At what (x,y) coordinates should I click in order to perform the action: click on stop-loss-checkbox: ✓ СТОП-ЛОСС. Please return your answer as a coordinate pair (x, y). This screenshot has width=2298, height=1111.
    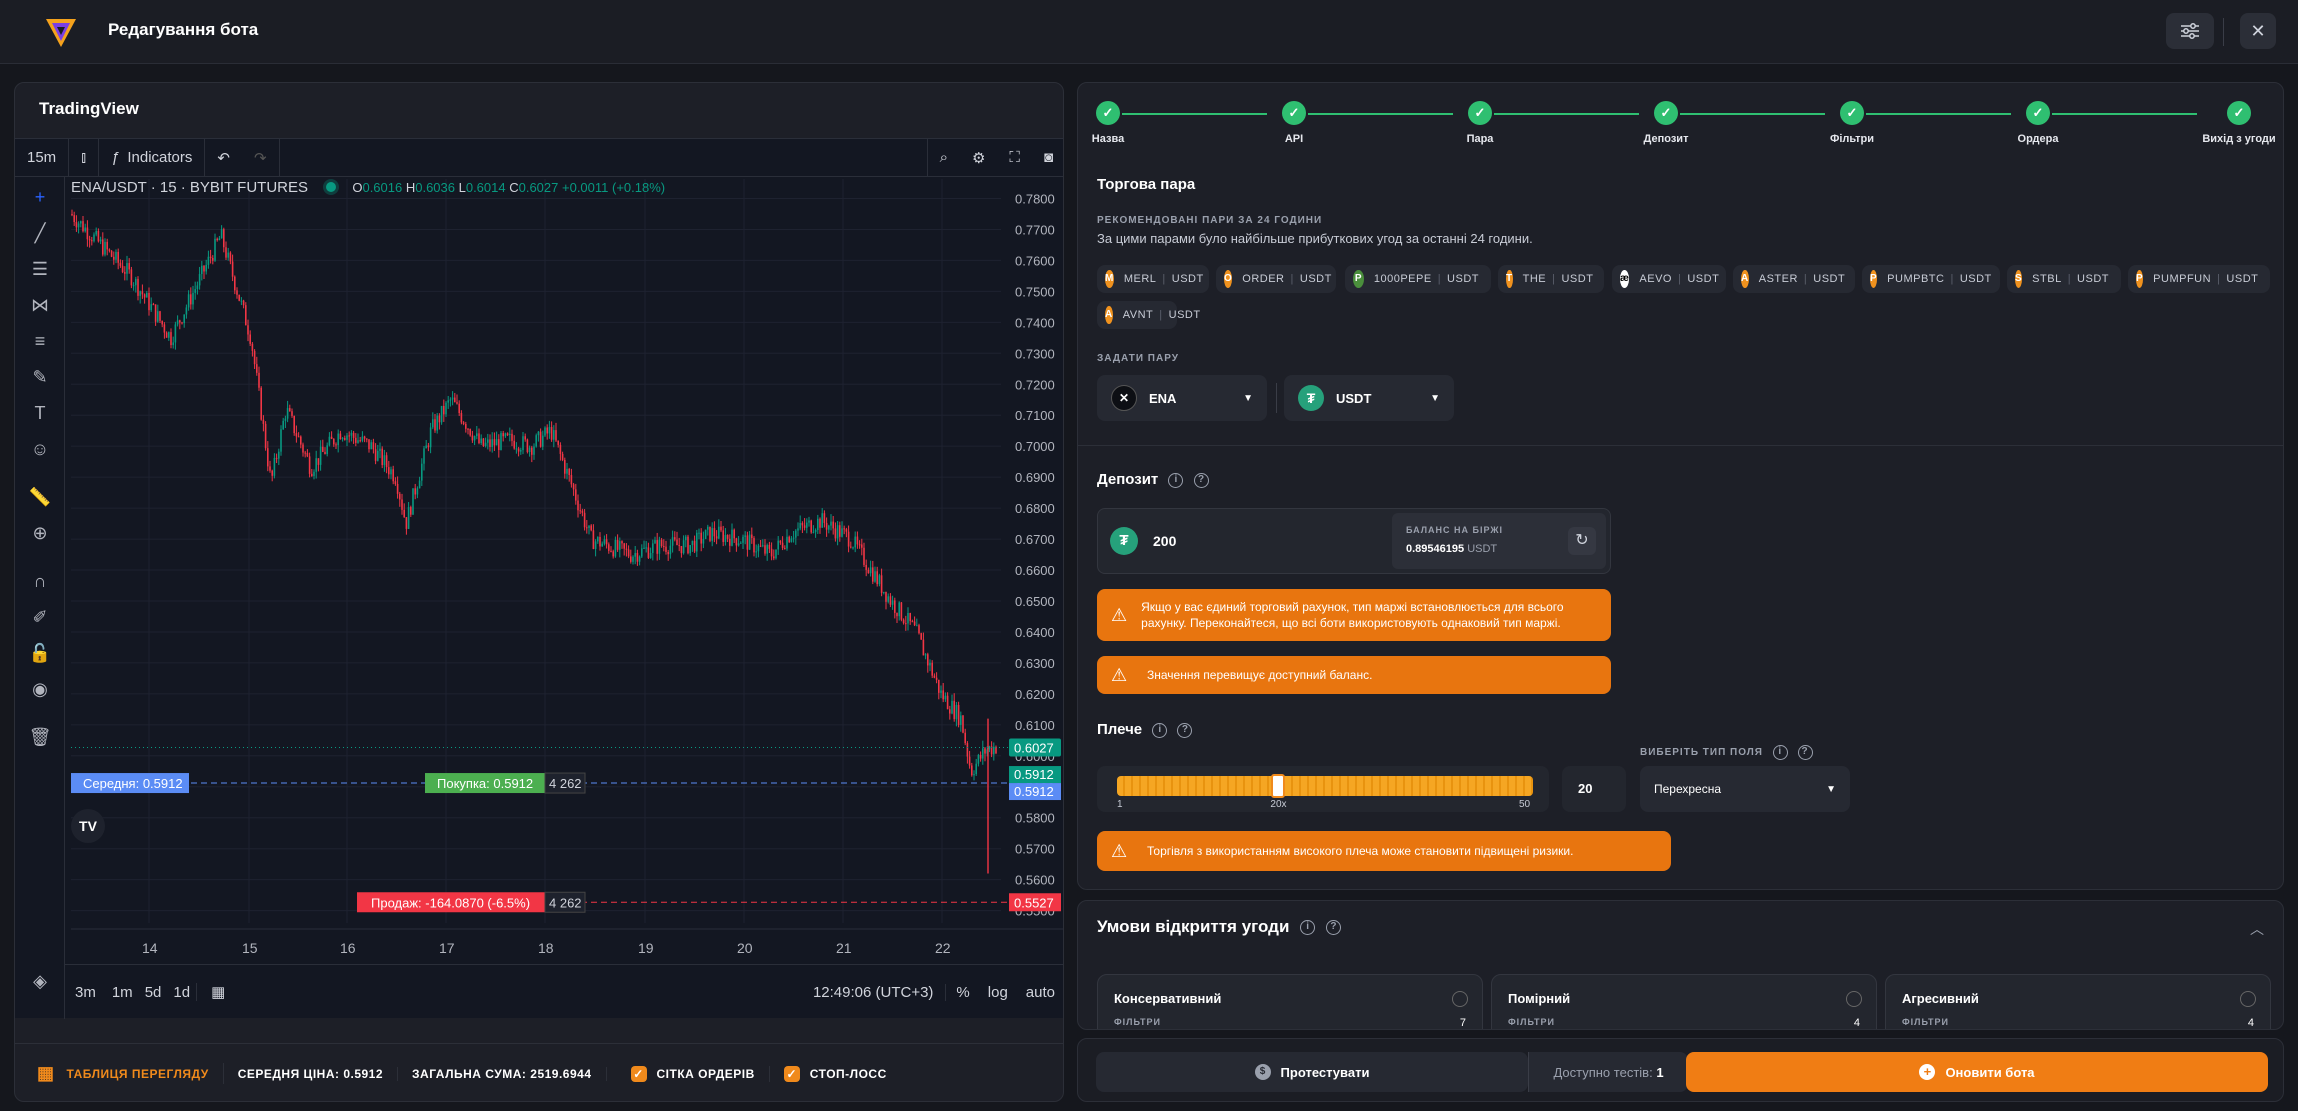
    Looking at the image, I should click on (835, 1073).